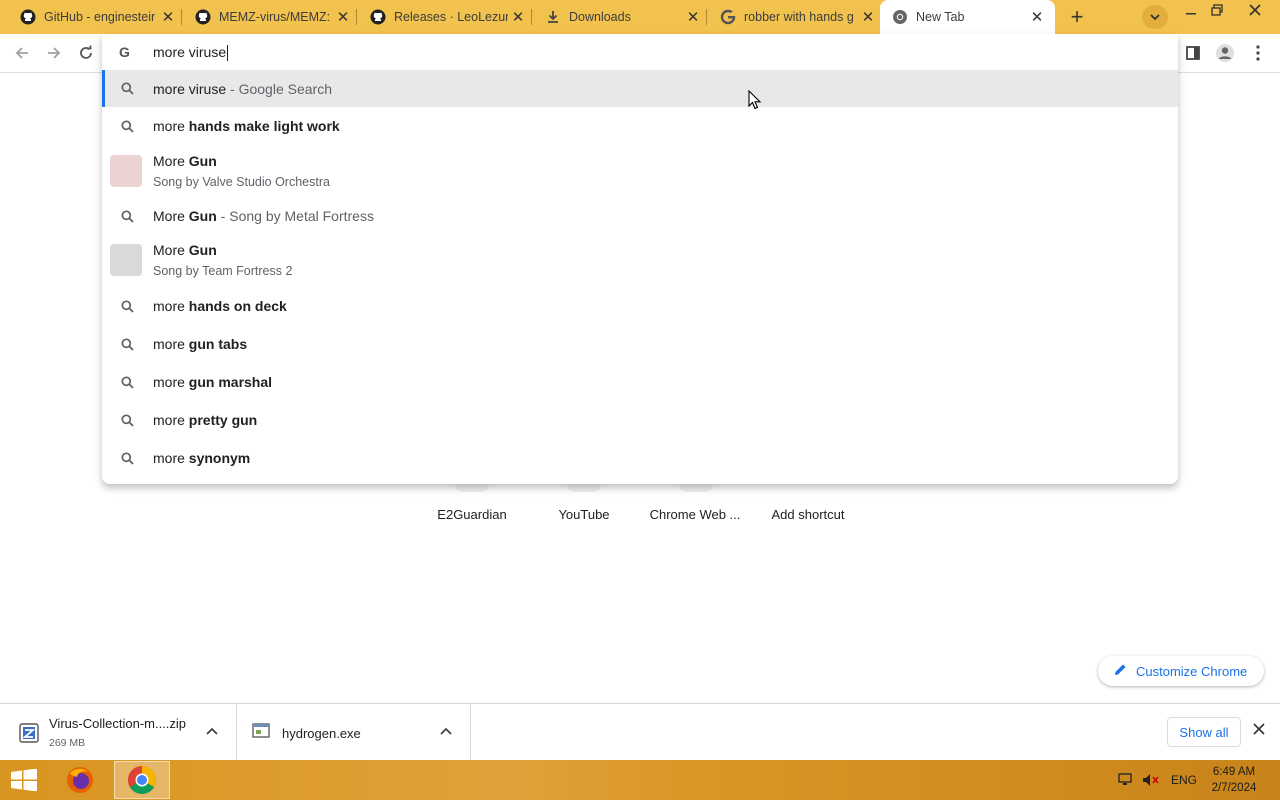  Describe the element at coordinates (1225, 53) in the screenshot. I see `profile-avatar` at that location.